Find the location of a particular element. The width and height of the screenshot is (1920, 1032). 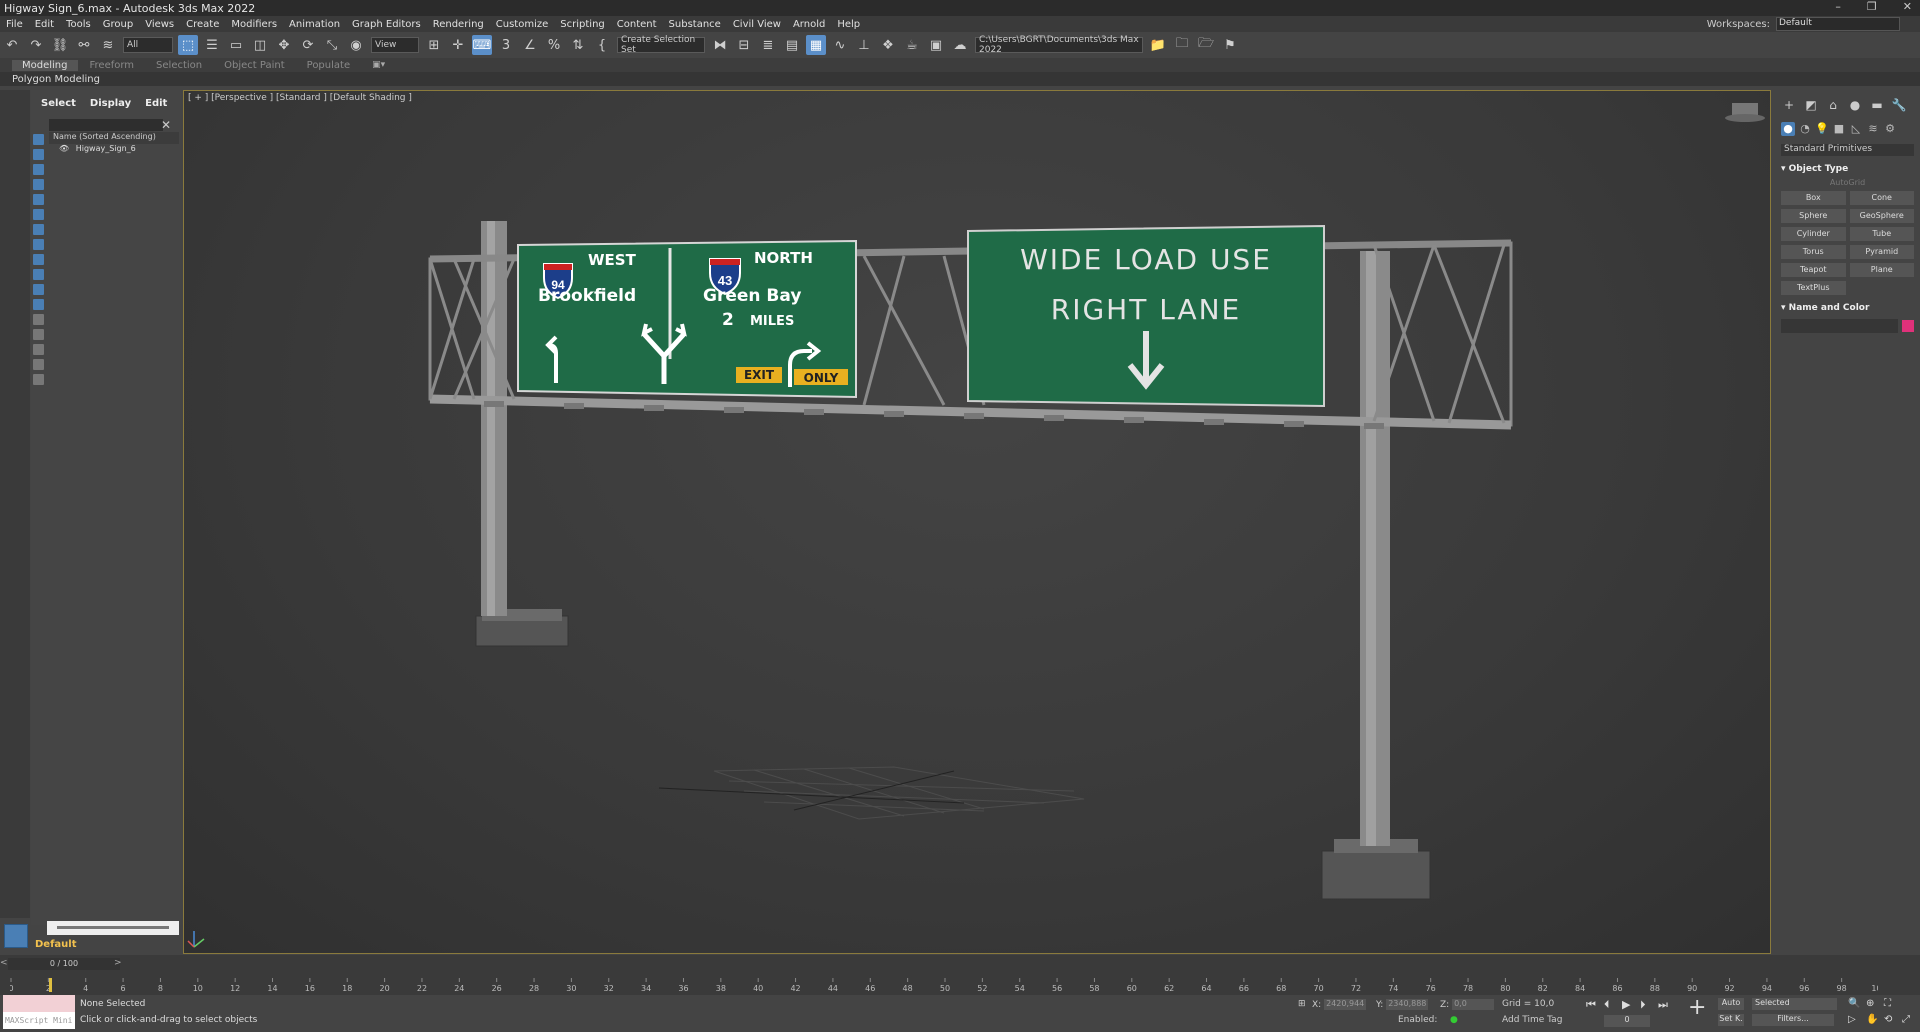

filter-cameras-icon is located at coordinates (38, 184).